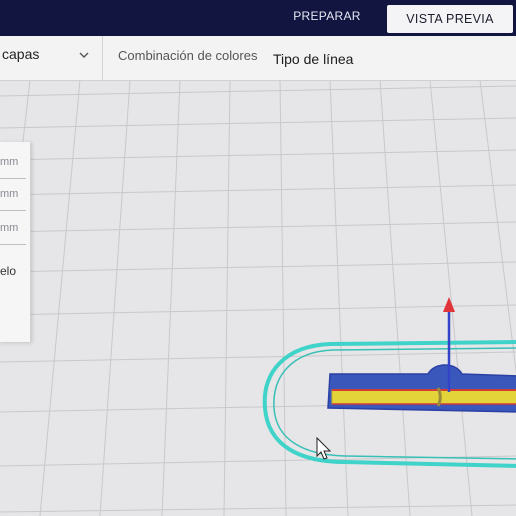 The image size is (516, 516). What do you see at coordinates (188, 55) in the screenshot?
I see `color-scheme-label: Combinación de colores` at bounding box center [188, 55].